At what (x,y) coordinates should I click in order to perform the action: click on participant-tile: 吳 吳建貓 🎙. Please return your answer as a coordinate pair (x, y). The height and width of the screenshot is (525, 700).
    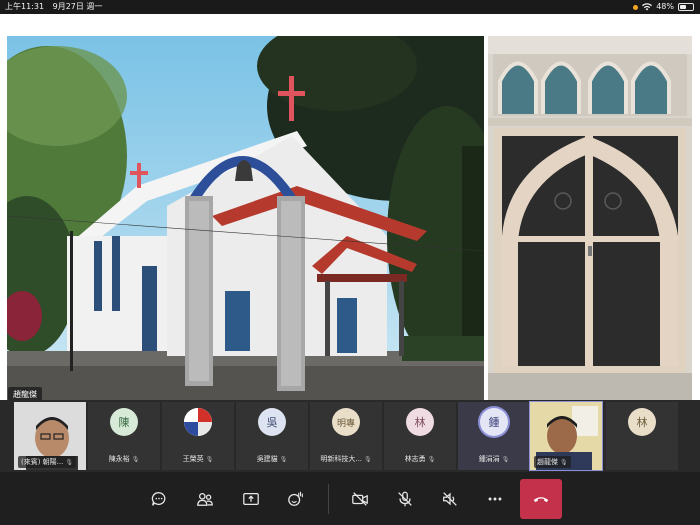
    Looking at the image, I should click on (272, 436).